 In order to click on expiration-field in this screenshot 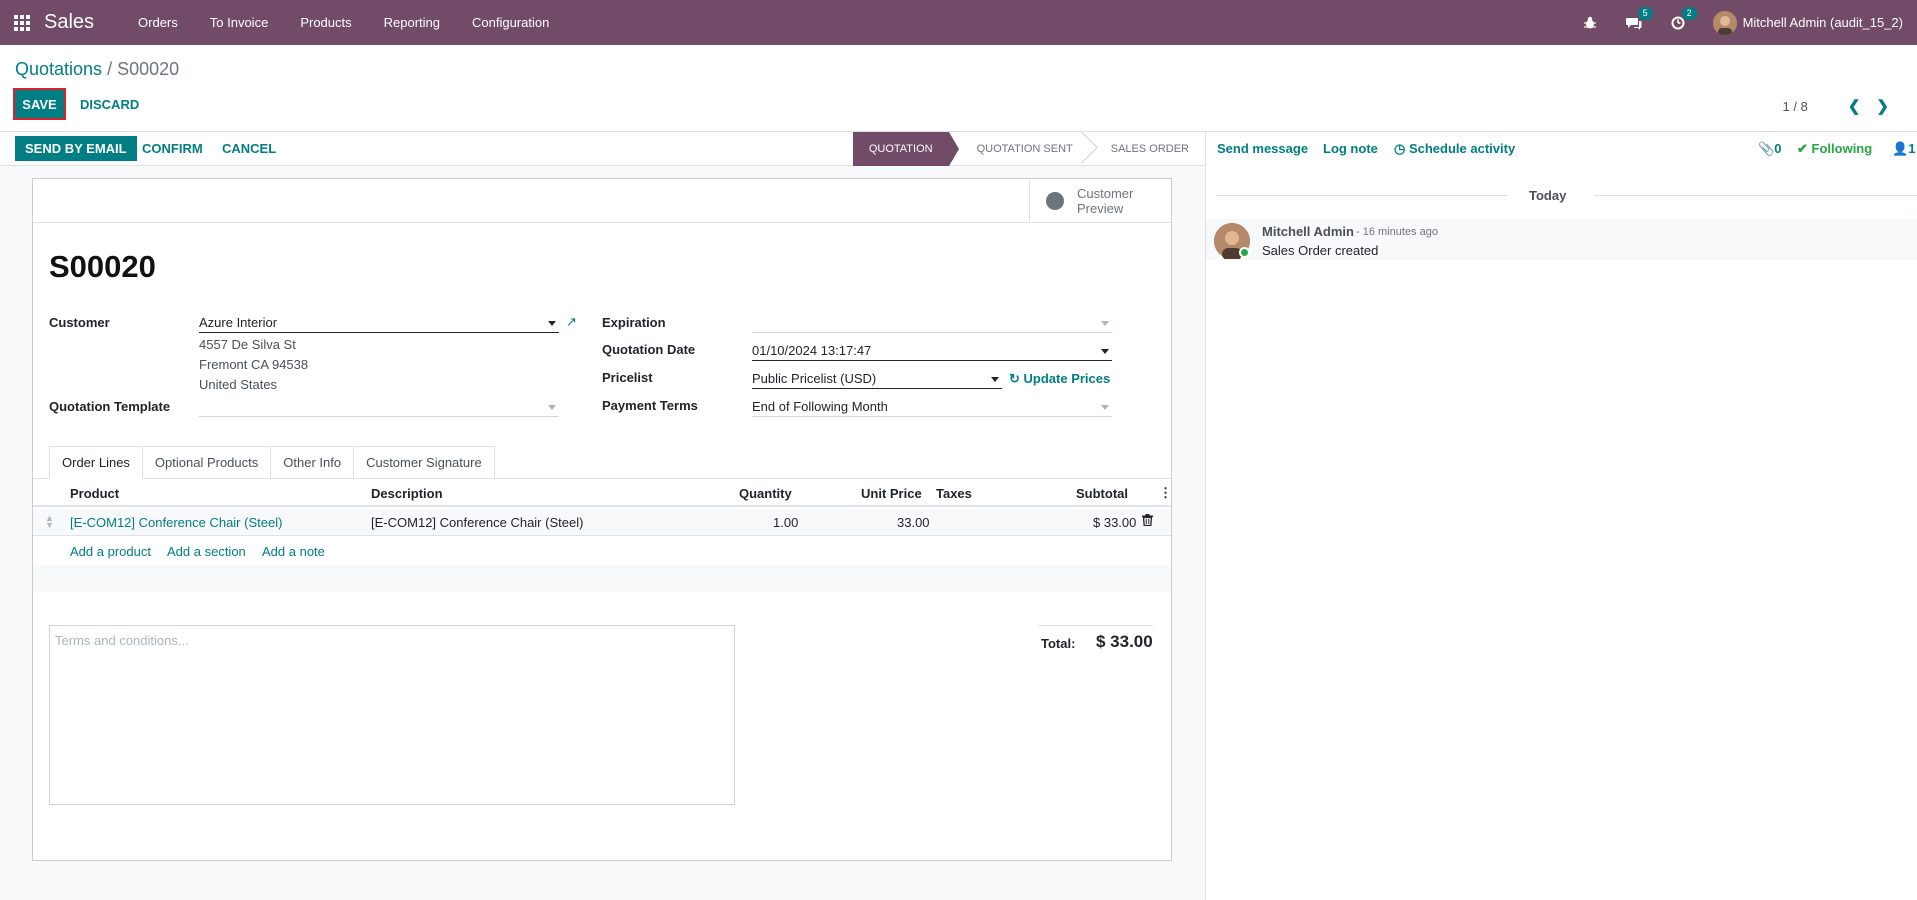, I will do `click(932, 323)`.